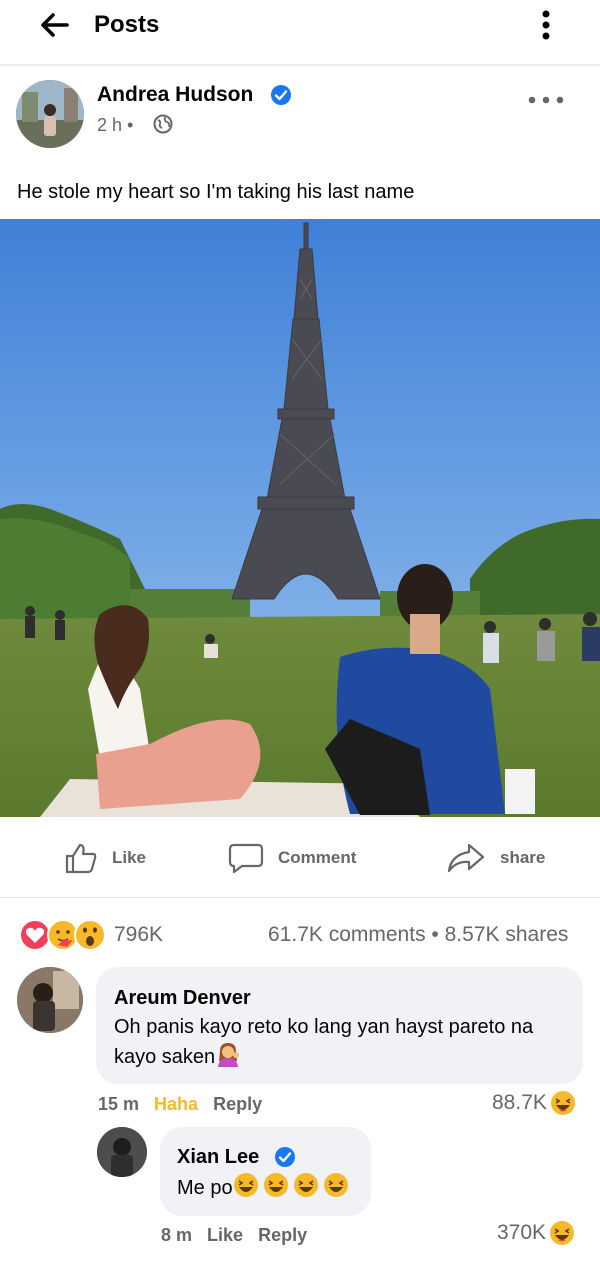 This screenshot has width=600, height=1267. What do you see at coordinates (466, 858) in the screenshot?
I see `share-arrow-icon` at bounding box center [466, 858].